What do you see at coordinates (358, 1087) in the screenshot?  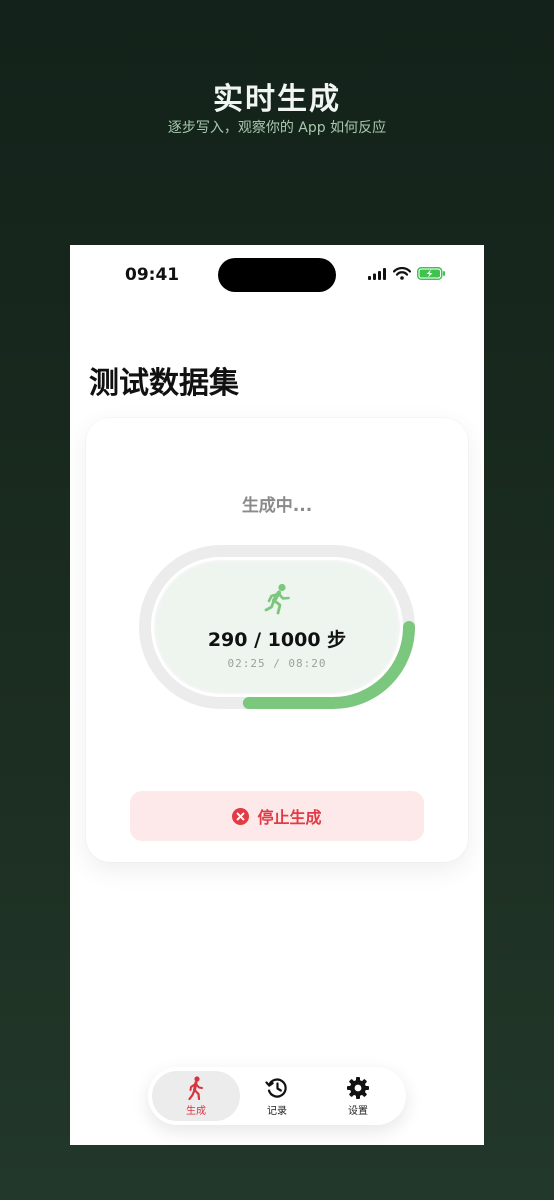 I see `gear-icon` at bounding box center [358, 1087].